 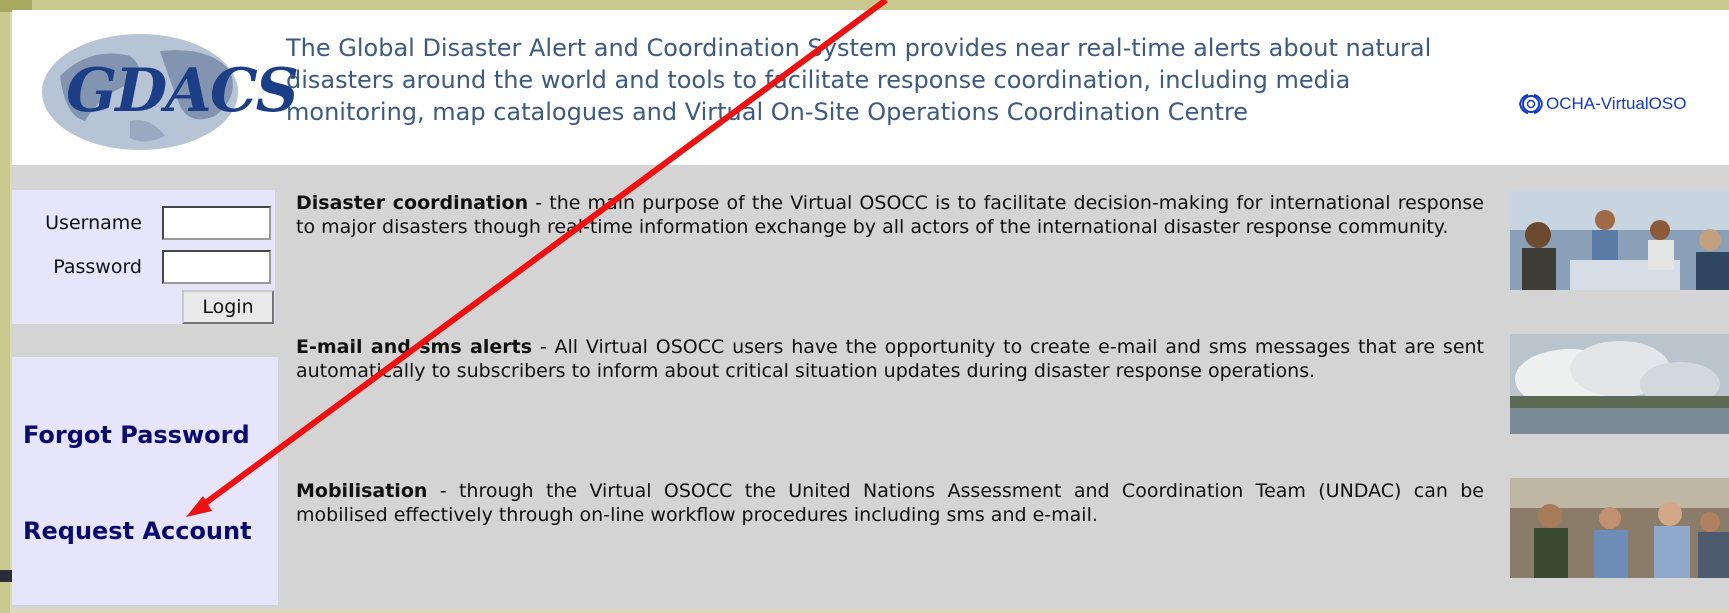 I want to click on coordination-meeting-photo, so click(x=1619, y=240).